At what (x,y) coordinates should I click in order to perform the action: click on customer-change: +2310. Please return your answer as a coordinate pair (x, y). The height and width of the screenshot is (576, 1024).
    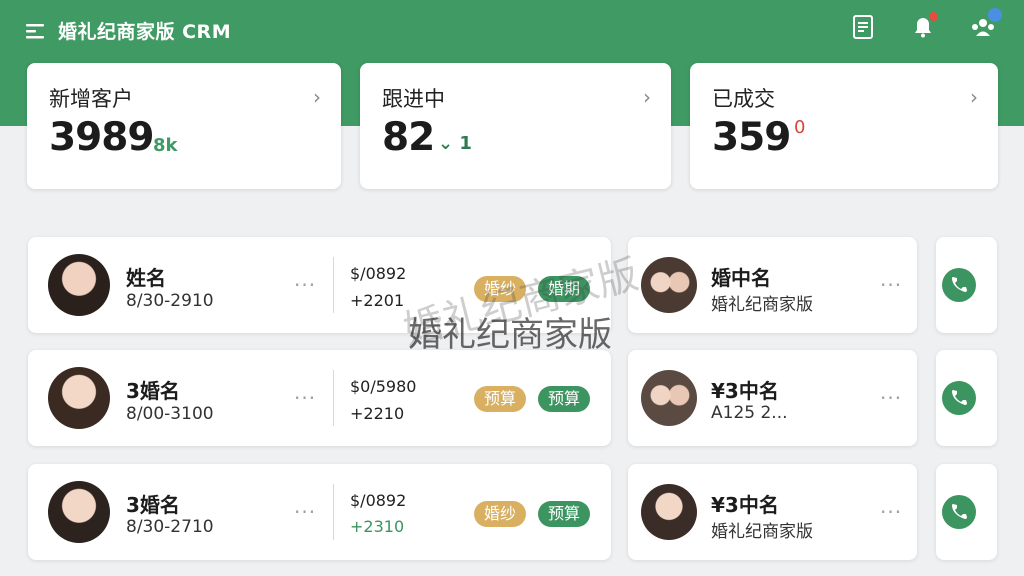
    Looking at the image, I should click on (377, 526).